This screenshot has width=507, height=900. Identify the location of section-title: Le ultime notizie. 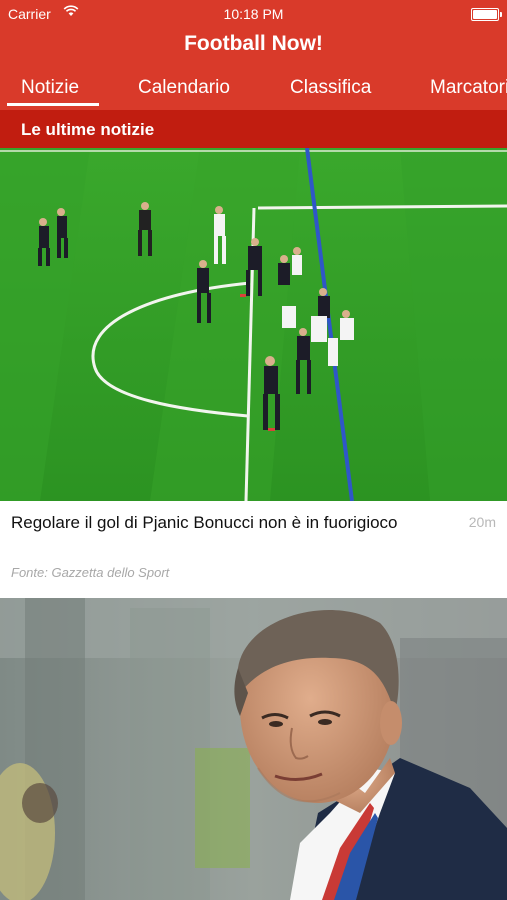
(88, 129).